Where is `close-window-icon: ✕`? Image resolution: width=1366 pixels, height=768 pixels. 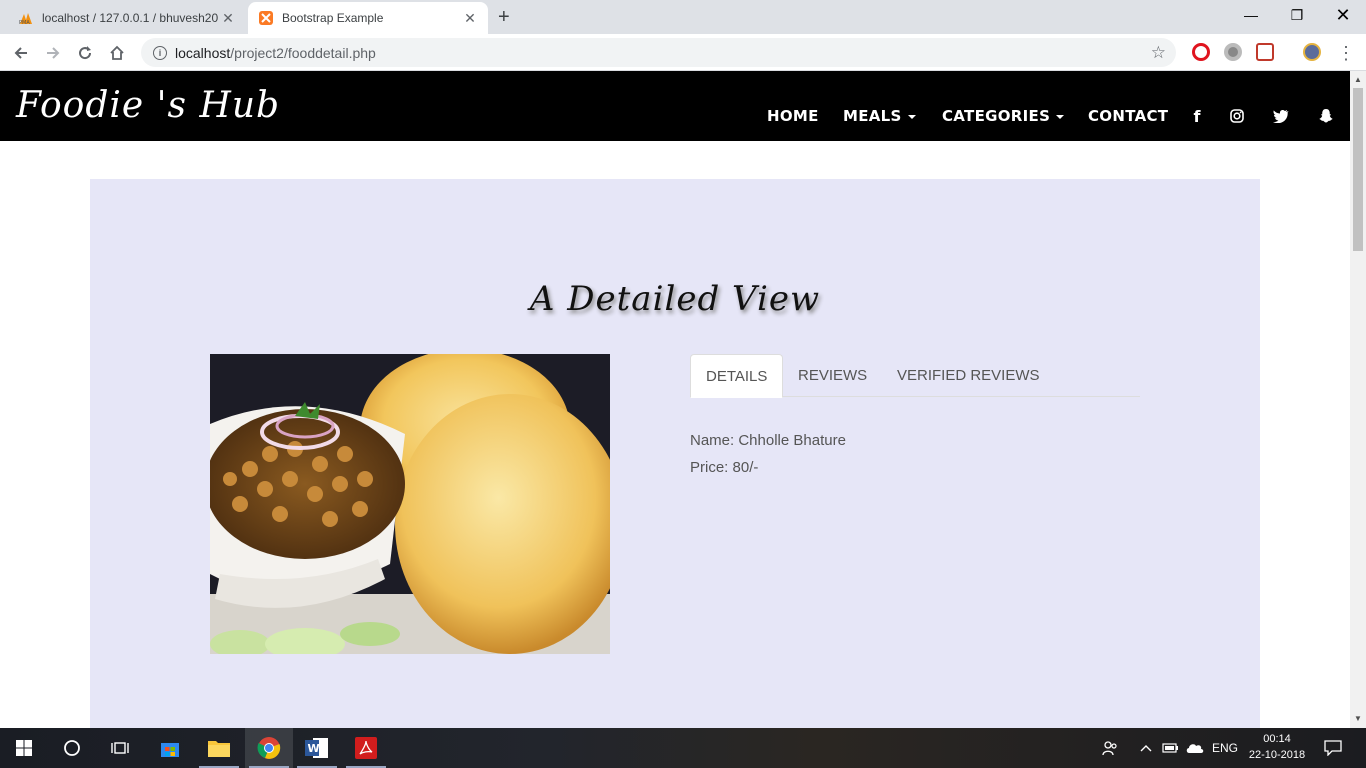
close-window-icon: ✕ is located at coordinates (1343, 15).